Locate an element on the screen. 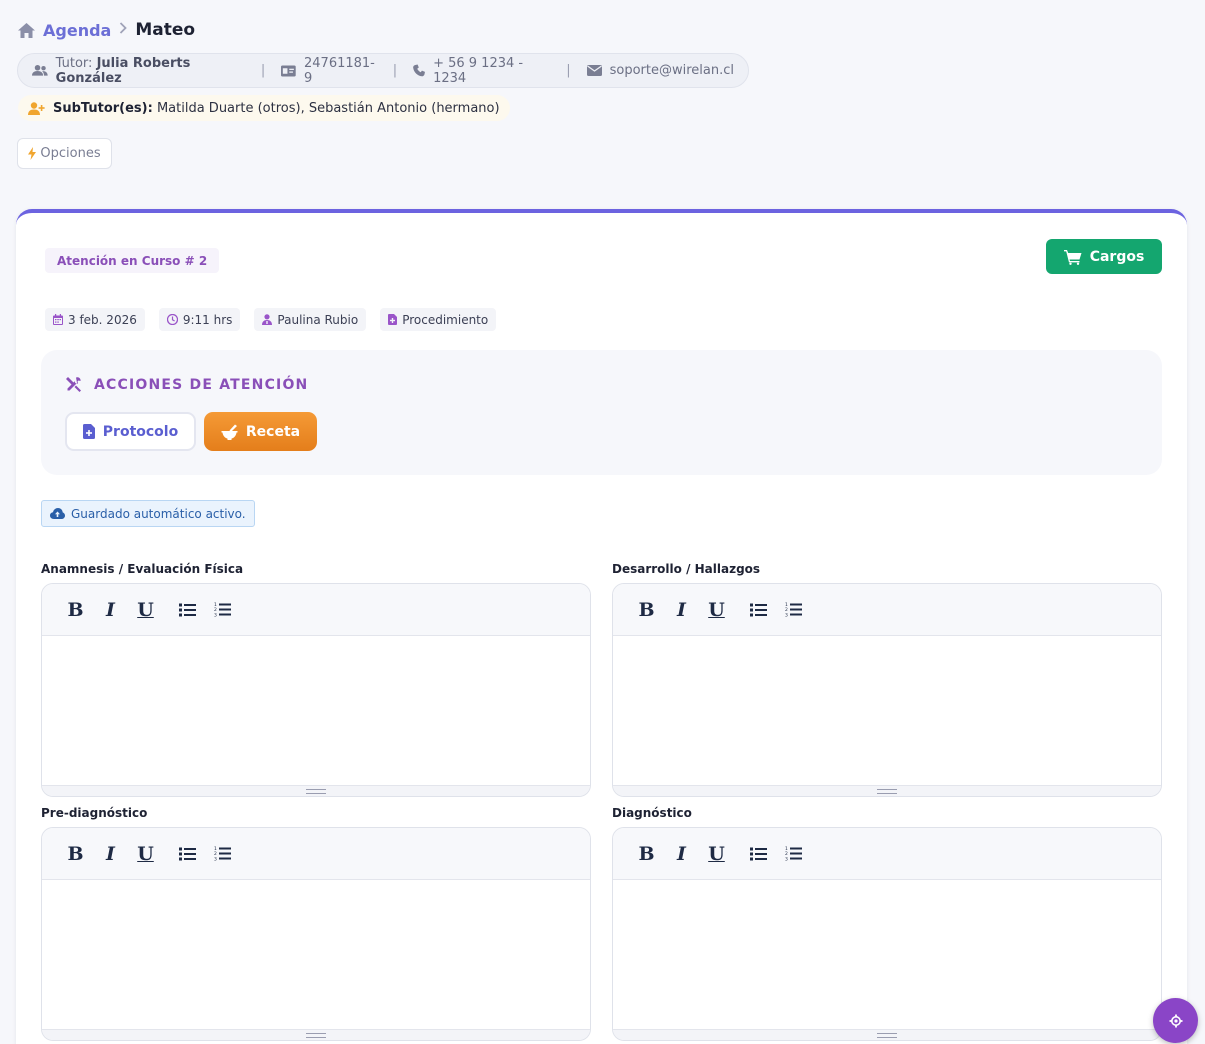  tutor-phone: + 56 9 1234 - 1234 is located at coordinates (481, 71).